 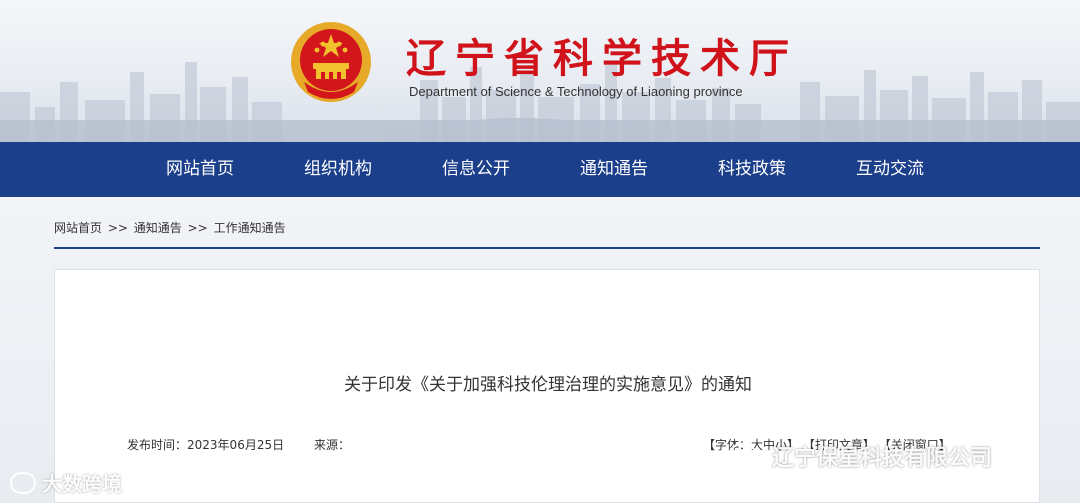 I want to click on breadcrumb: 网站首页 >> 通知通告 >> 工作通知通告, so click(x=171, y=227).